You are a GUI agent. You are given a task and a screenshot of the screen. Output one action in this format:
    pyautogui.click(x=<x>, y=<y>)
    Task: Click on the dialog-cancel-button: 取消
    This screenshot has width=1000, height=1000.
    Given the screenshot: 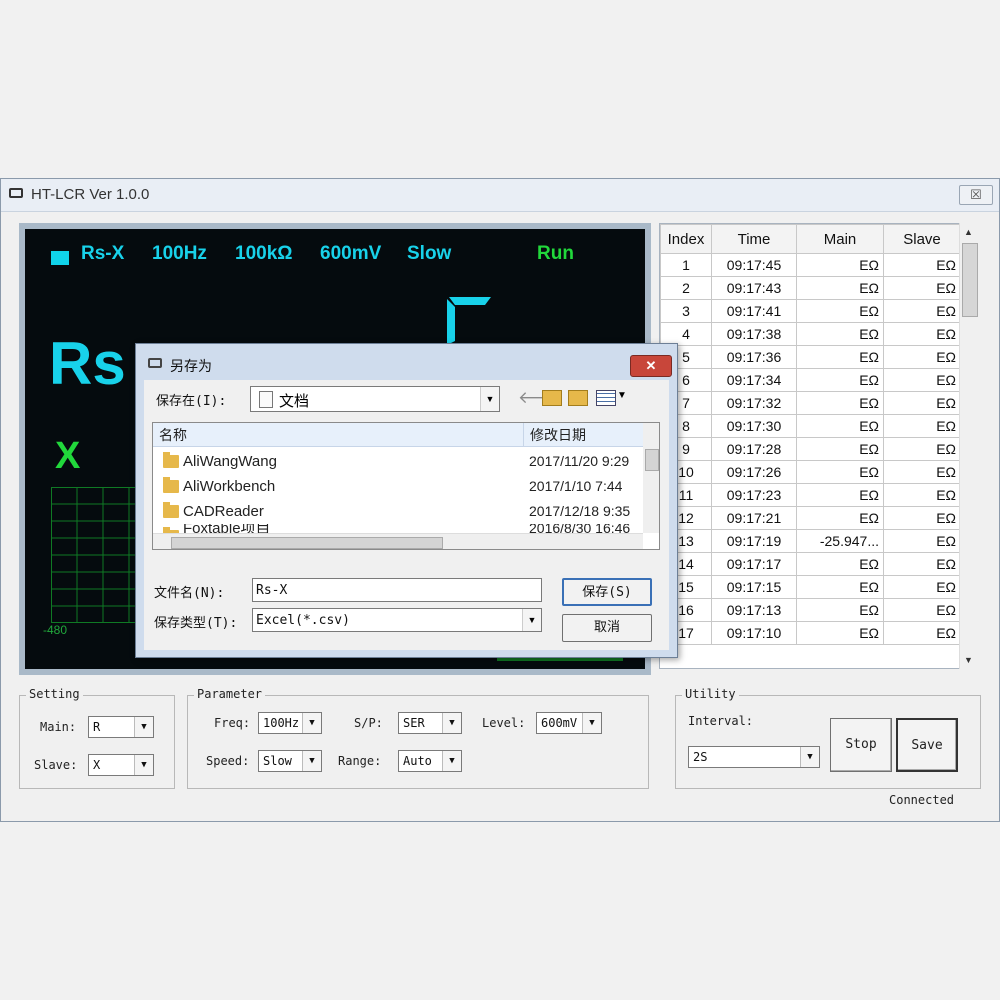 What is the action you would take?
    pyautogui.click(x=607, y=628)
    